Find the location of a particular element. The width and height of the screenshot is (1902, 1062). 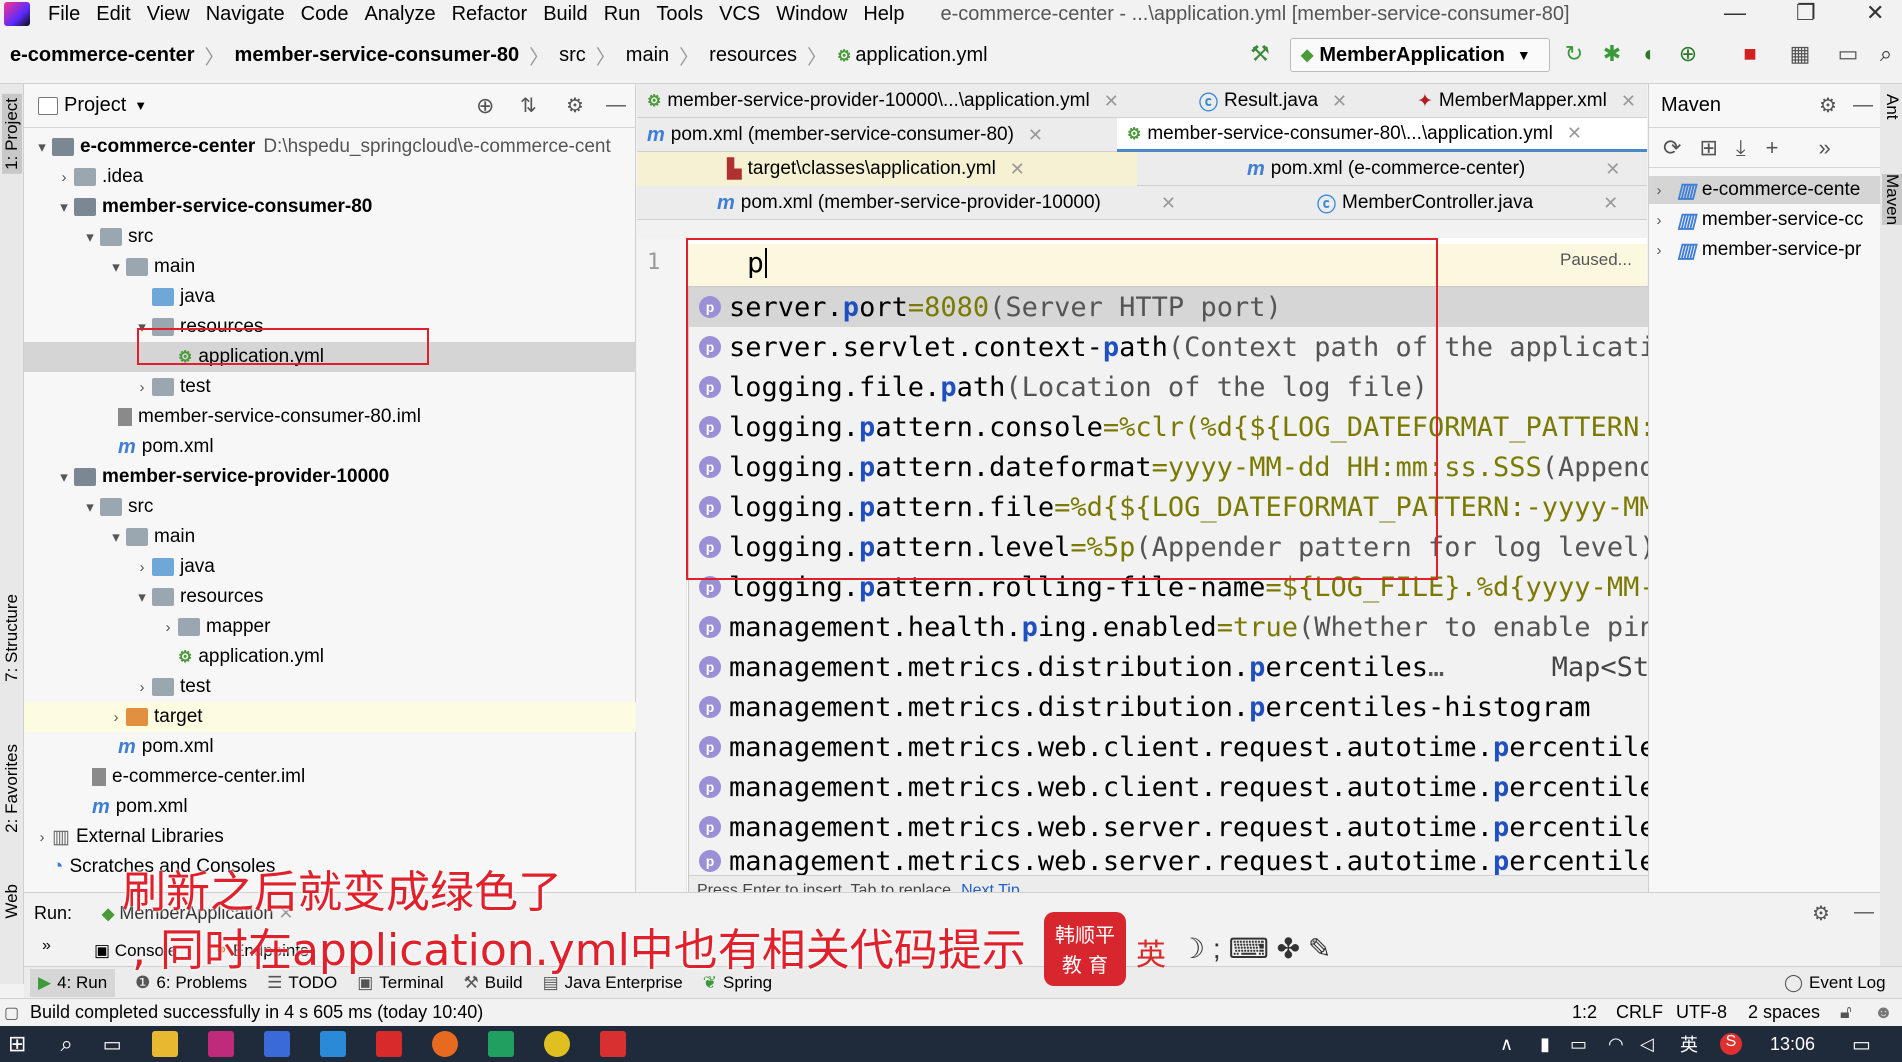

camtasia-icon is located at coordinates (500, 1044).